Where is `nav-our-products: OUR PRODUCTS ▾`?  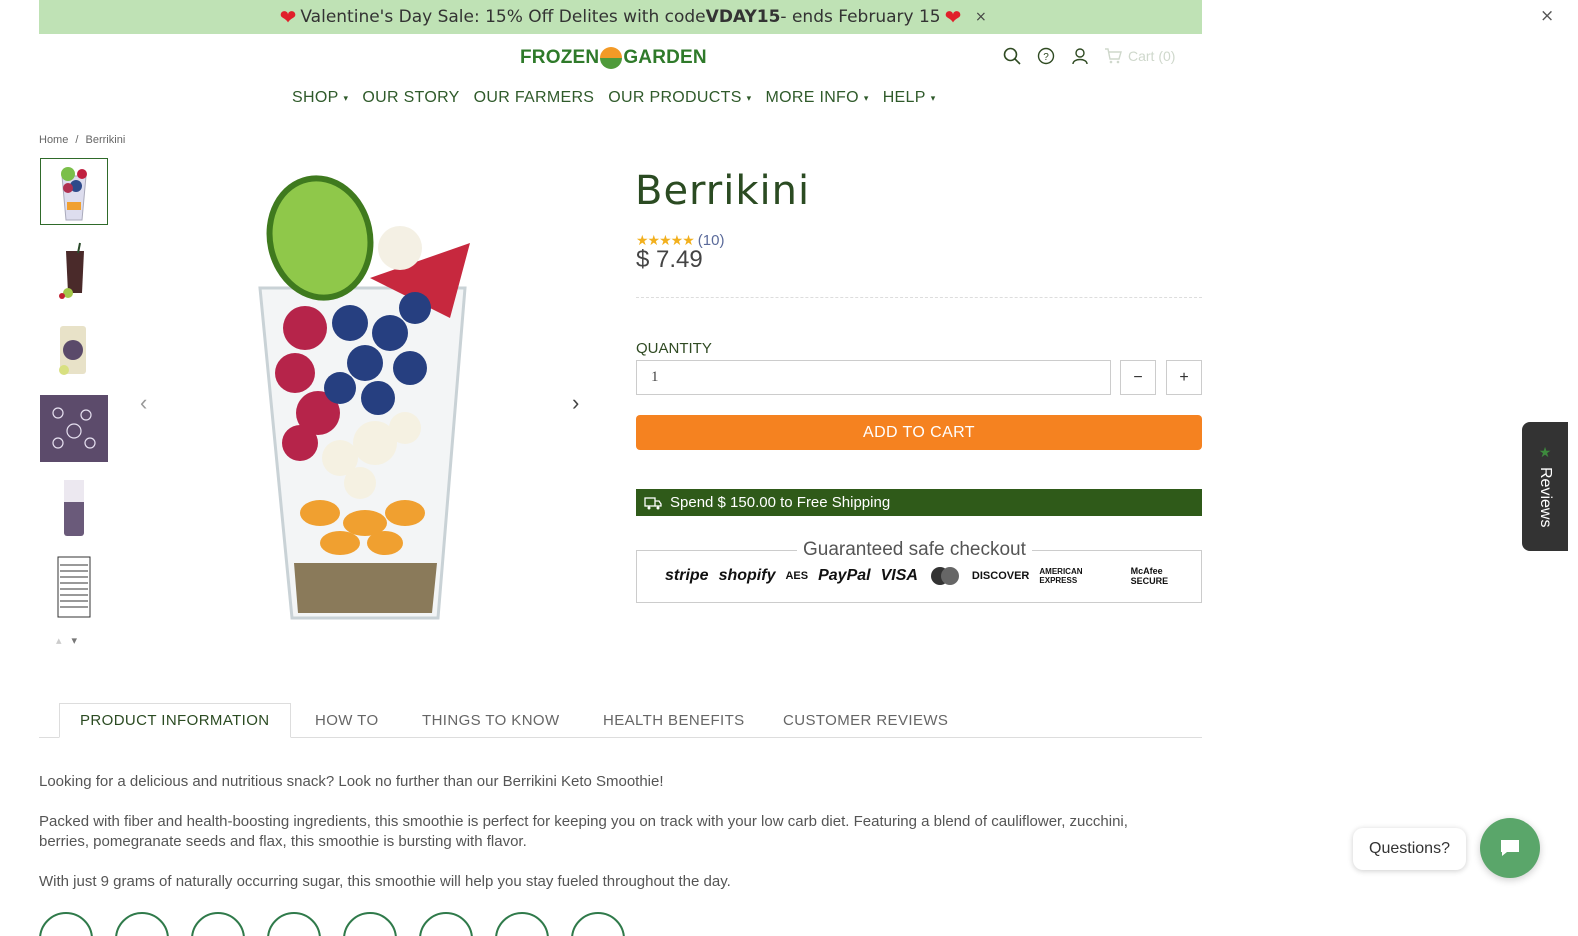
nav-our-products: OUR PRODUCTS ▾ is located at coordinates (679, 98).